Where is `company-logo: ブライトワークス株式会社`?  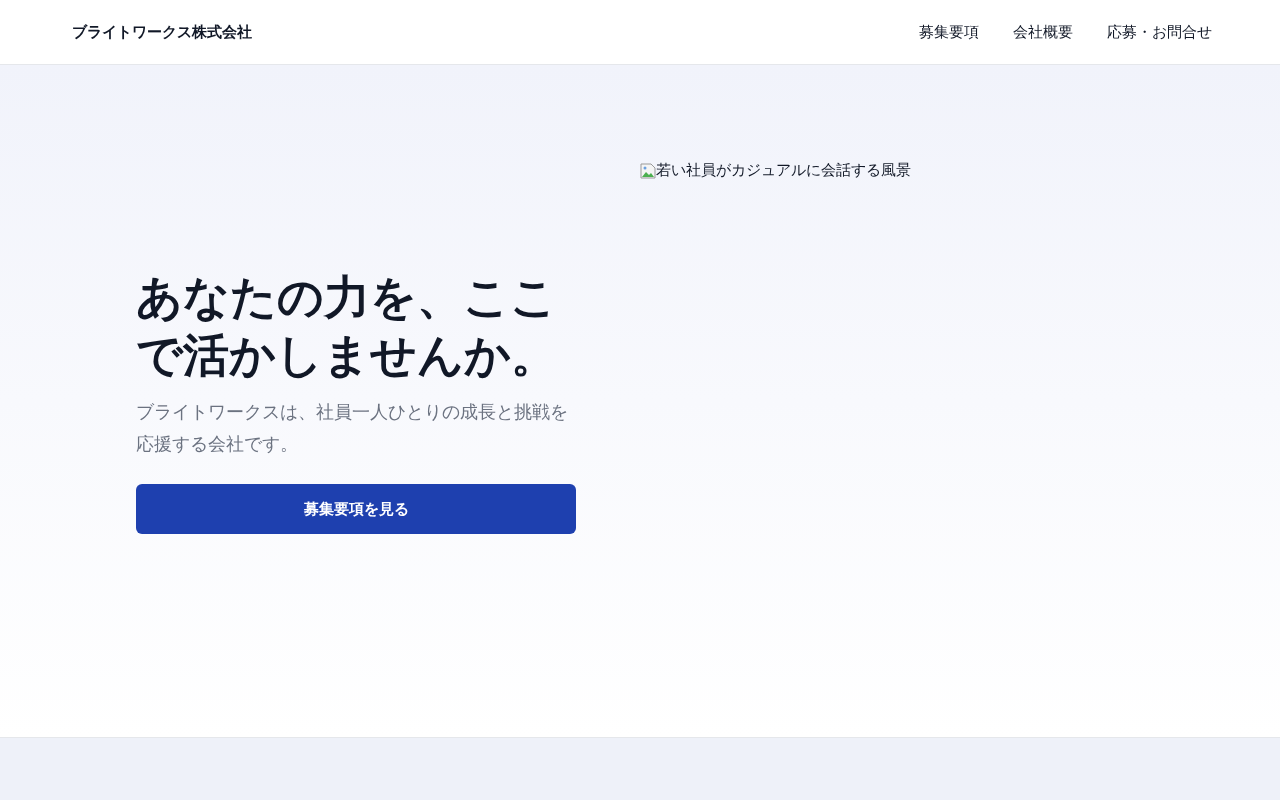
company-logo: ブライトワークス株式会社 is located at coordinates (162, 32).